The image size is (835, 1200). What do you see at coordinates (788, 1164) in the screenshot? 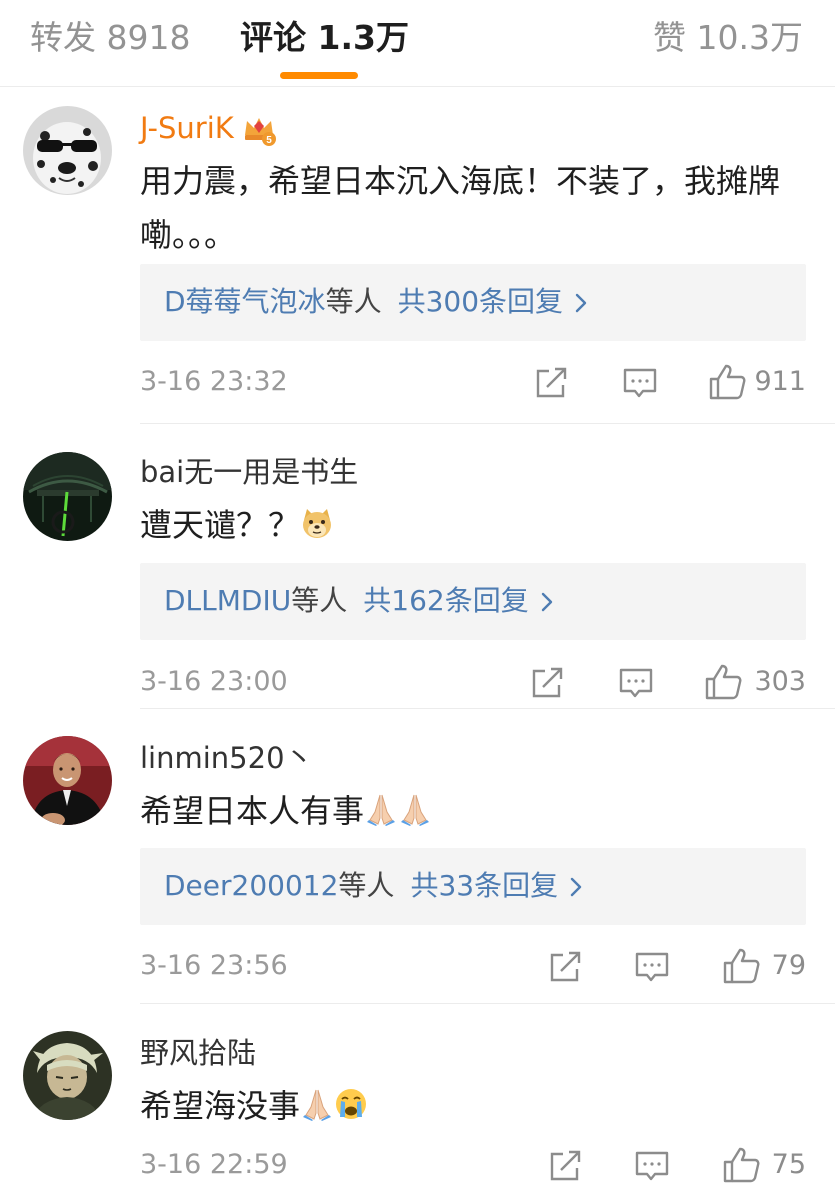
I see `like-count: 75` at bounding box center [788, 1164].